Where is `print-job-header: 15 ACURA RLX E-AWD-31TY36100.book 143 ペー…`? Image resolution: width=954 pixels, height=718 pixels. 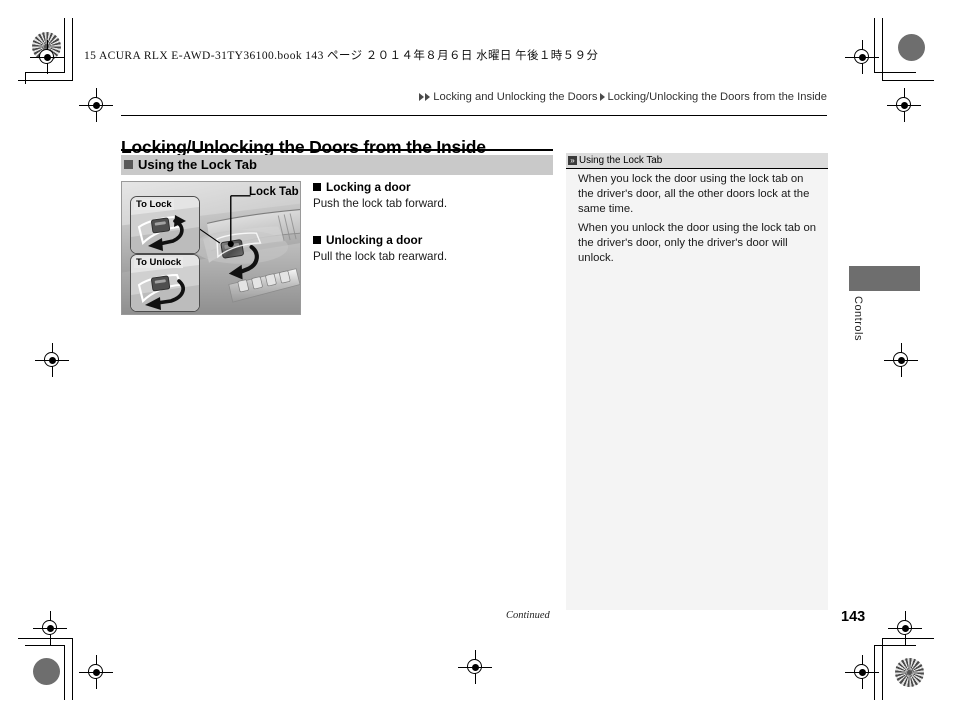 print-job-header: 15 ACURA RLX E-AWD-31TY36100.book 143 ペー… is located at coordinates (341, 56).